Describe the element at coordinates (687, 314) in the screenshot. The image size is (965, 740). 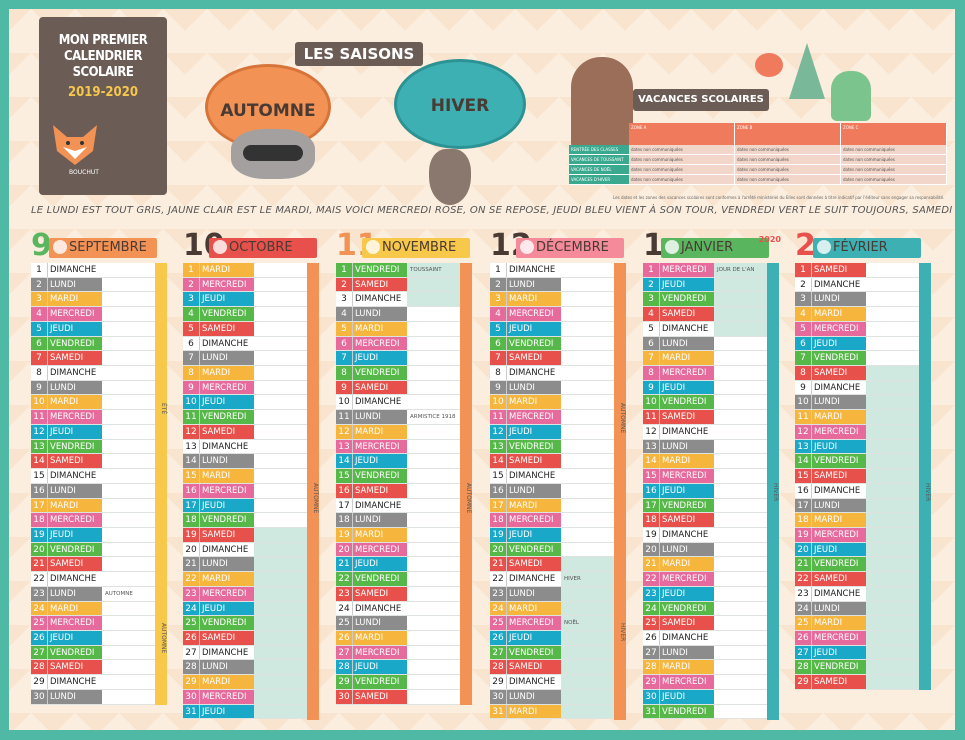
I see `day-name: SAMEDI` at that location.